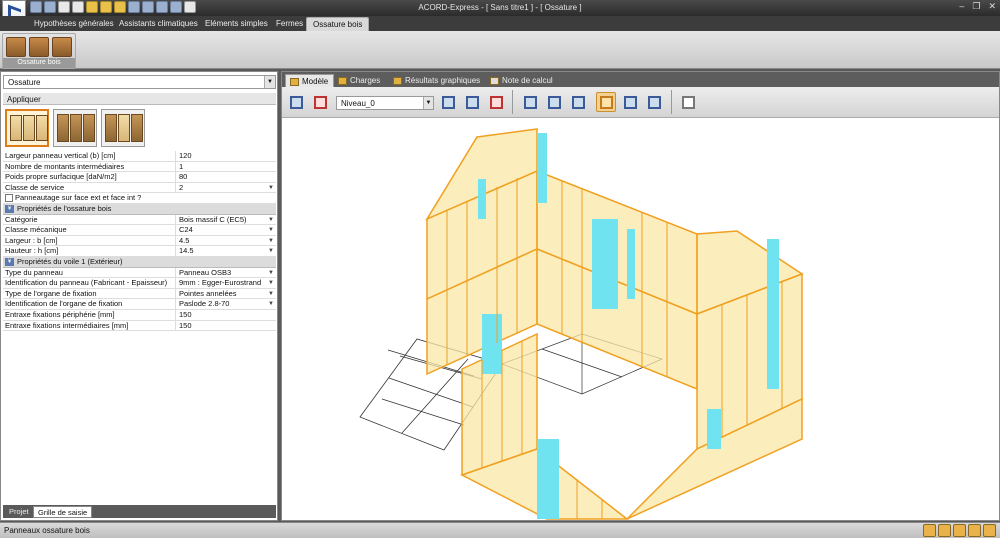  Describe the element at coordinates (385, 103) in the screenshot. I see `level-select: Niveau_0 ▼` at that location.